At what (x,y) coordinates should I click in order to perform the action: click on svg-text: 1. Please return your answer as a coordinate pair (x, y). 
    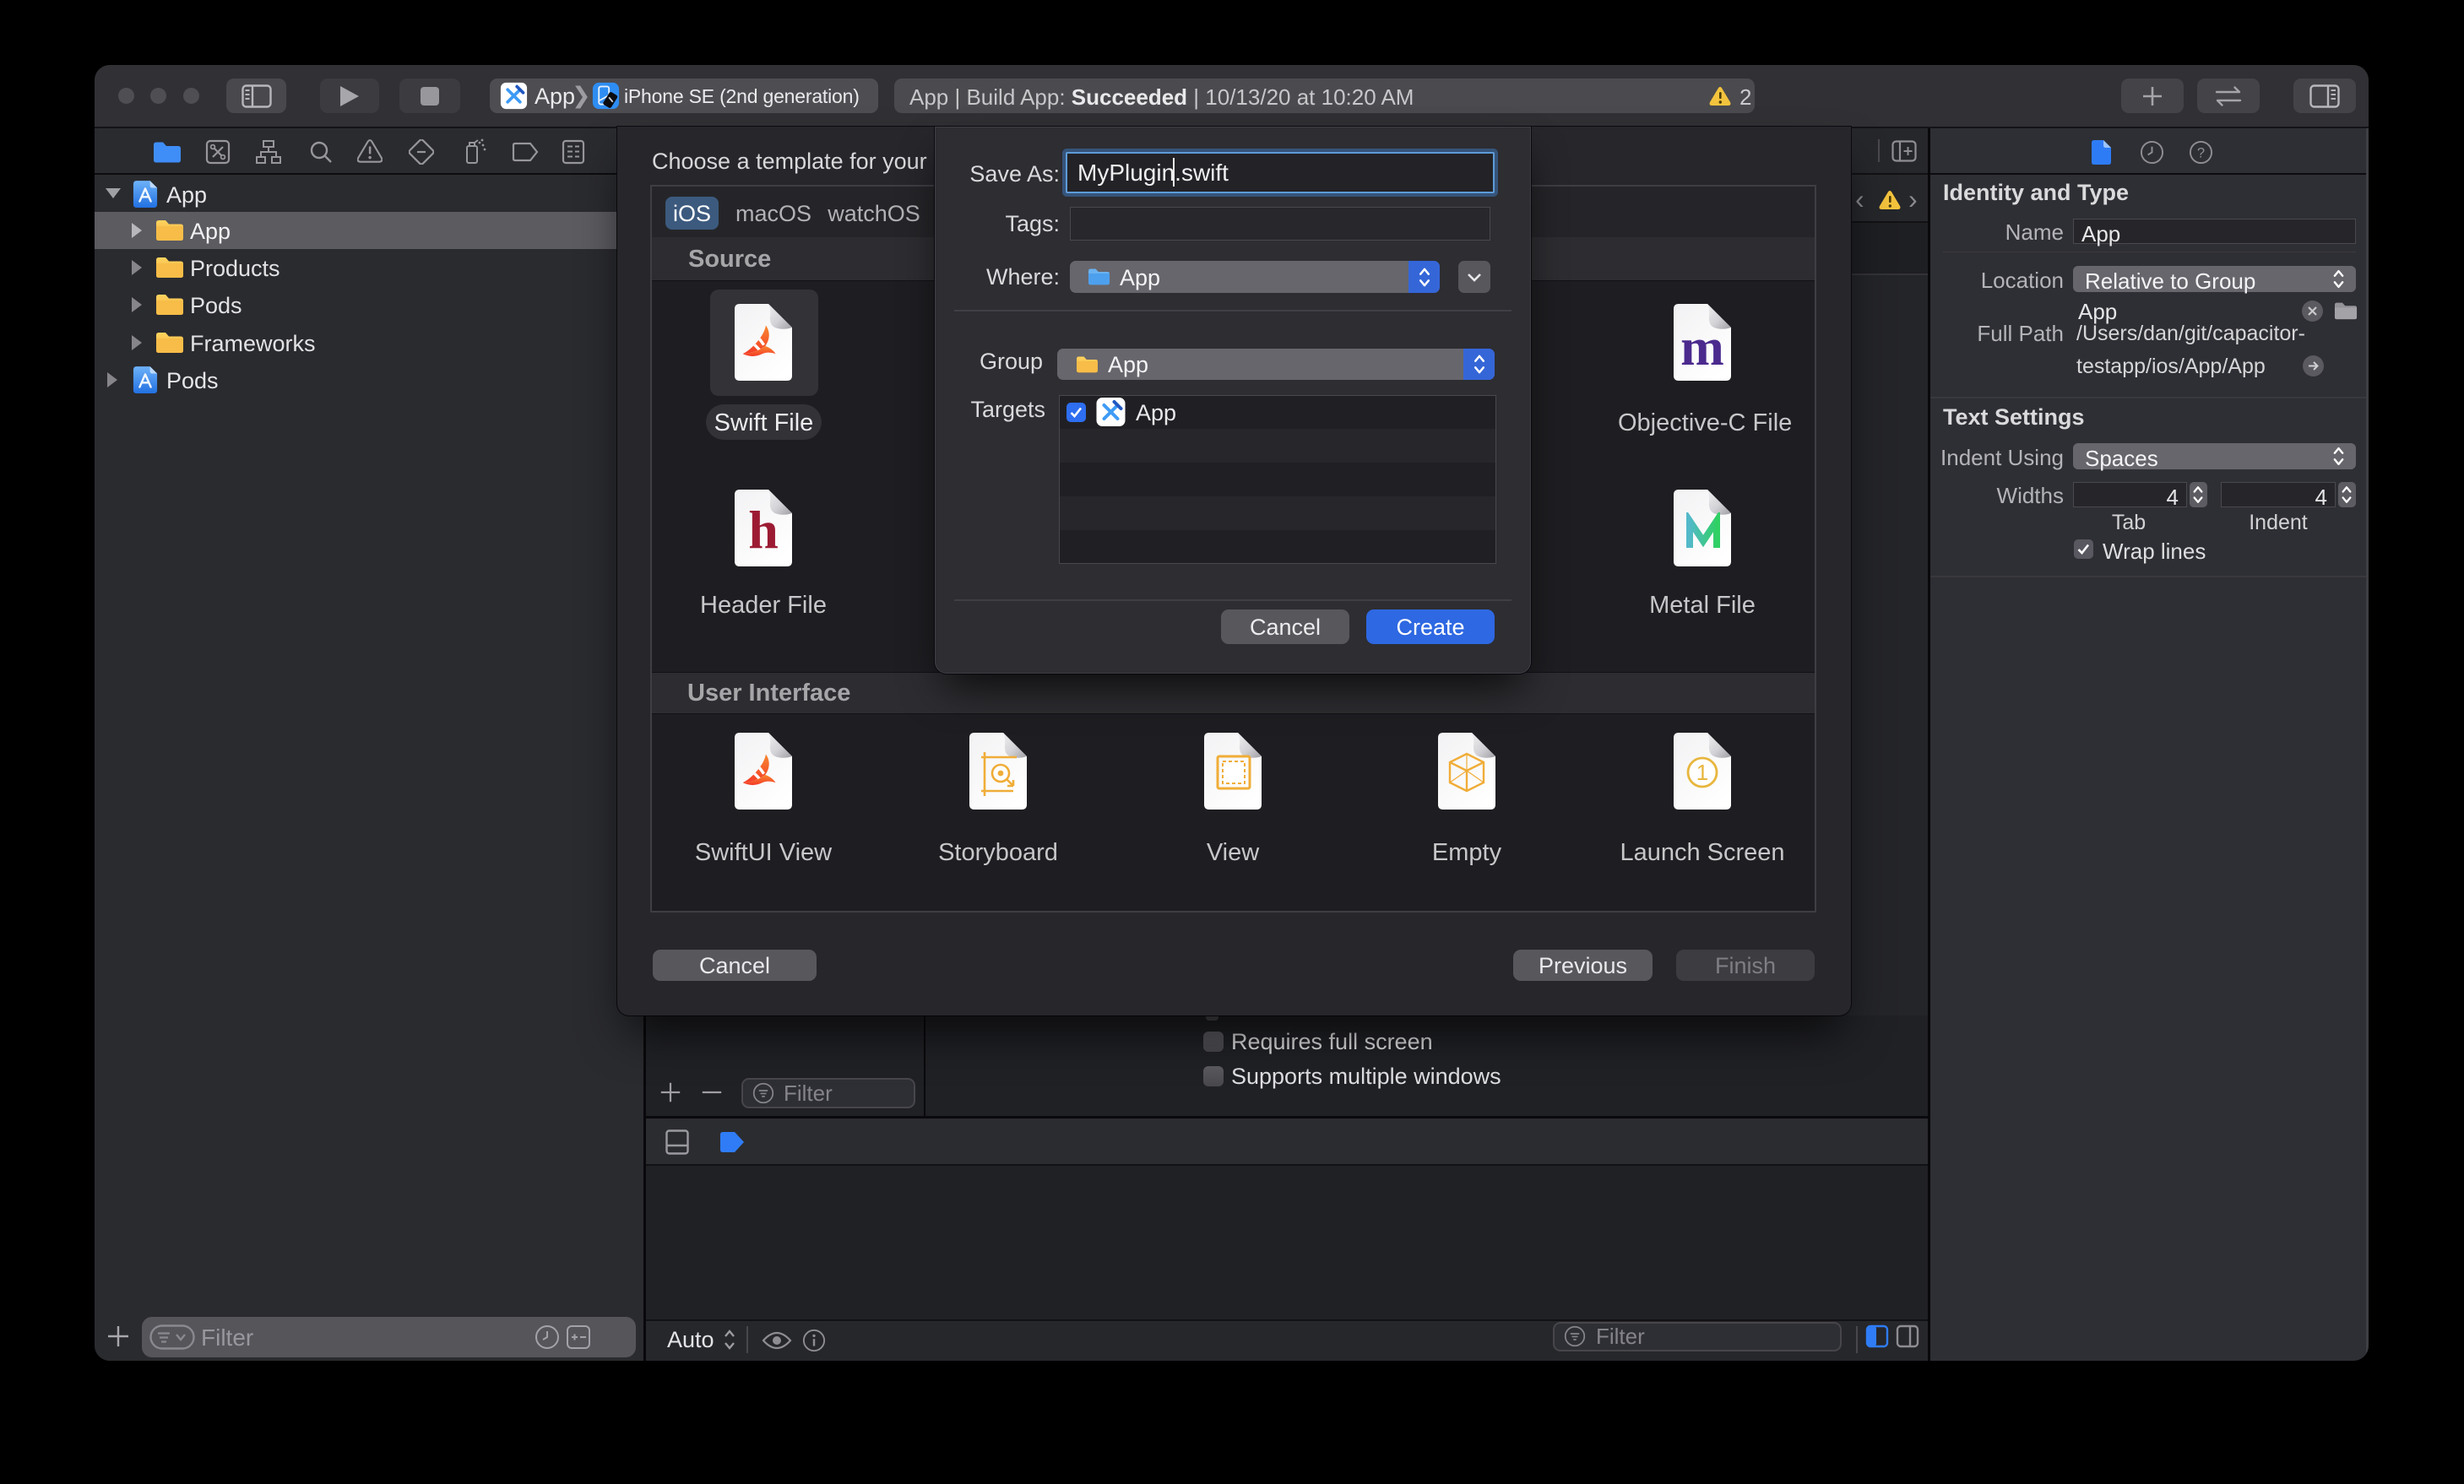
    Looking at the image, I should click on (1702, 772).